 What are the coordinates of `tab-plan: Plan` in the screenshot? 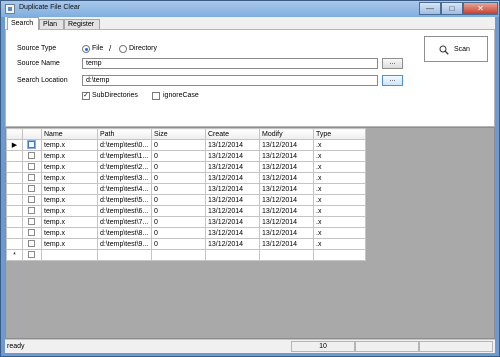 It's located at (51, 24).